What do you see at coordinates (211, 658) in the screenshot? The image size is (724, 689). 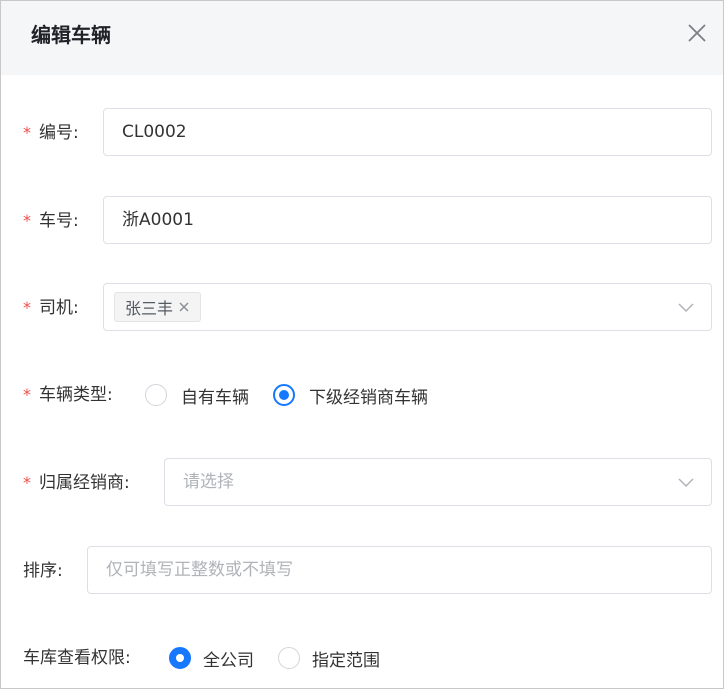 I see `radio-whole-company: 全公司` at bounding box center [211, 658].